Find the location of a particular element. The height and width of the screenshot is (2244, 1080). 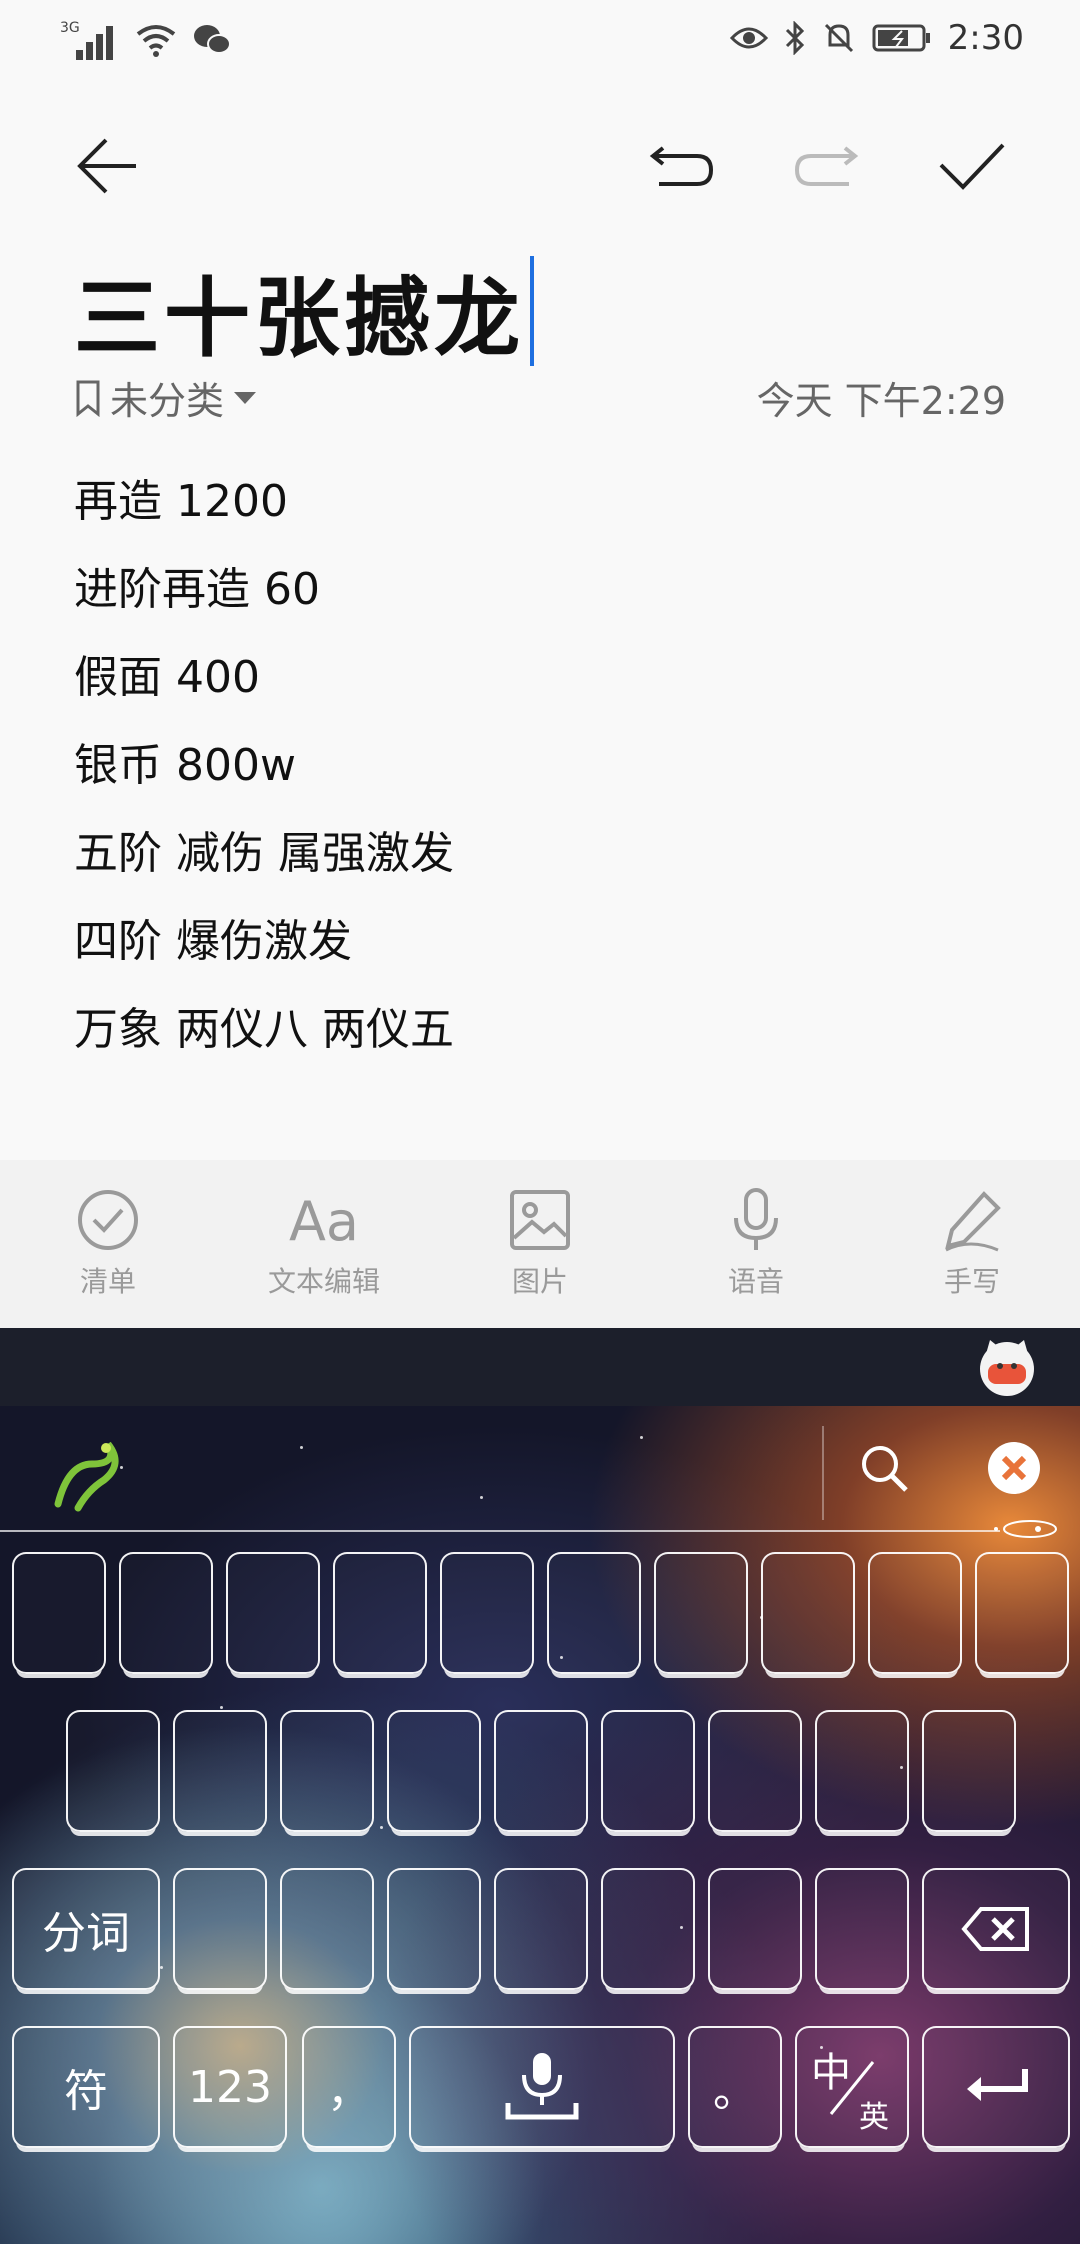

segment-key: 分词 is located at coordinates (86, 1929).